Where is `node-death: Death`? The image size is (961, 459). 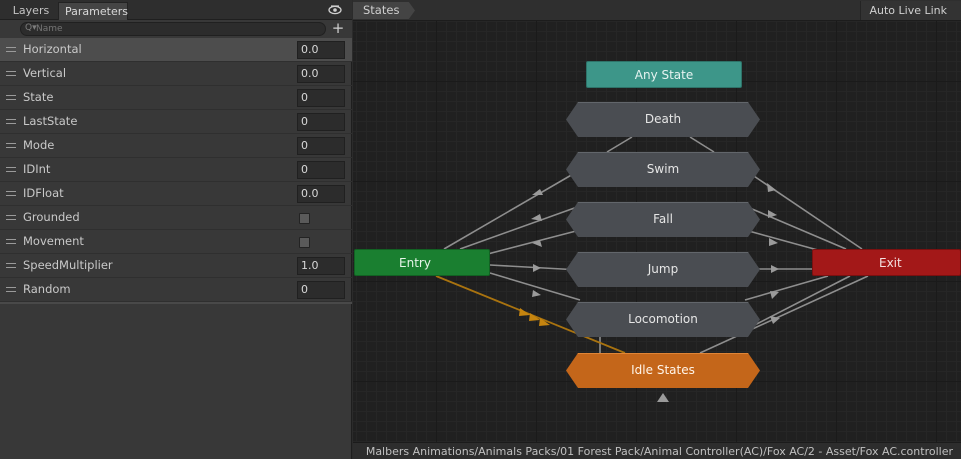 node-death: Death is located at coordinates (663, 119).